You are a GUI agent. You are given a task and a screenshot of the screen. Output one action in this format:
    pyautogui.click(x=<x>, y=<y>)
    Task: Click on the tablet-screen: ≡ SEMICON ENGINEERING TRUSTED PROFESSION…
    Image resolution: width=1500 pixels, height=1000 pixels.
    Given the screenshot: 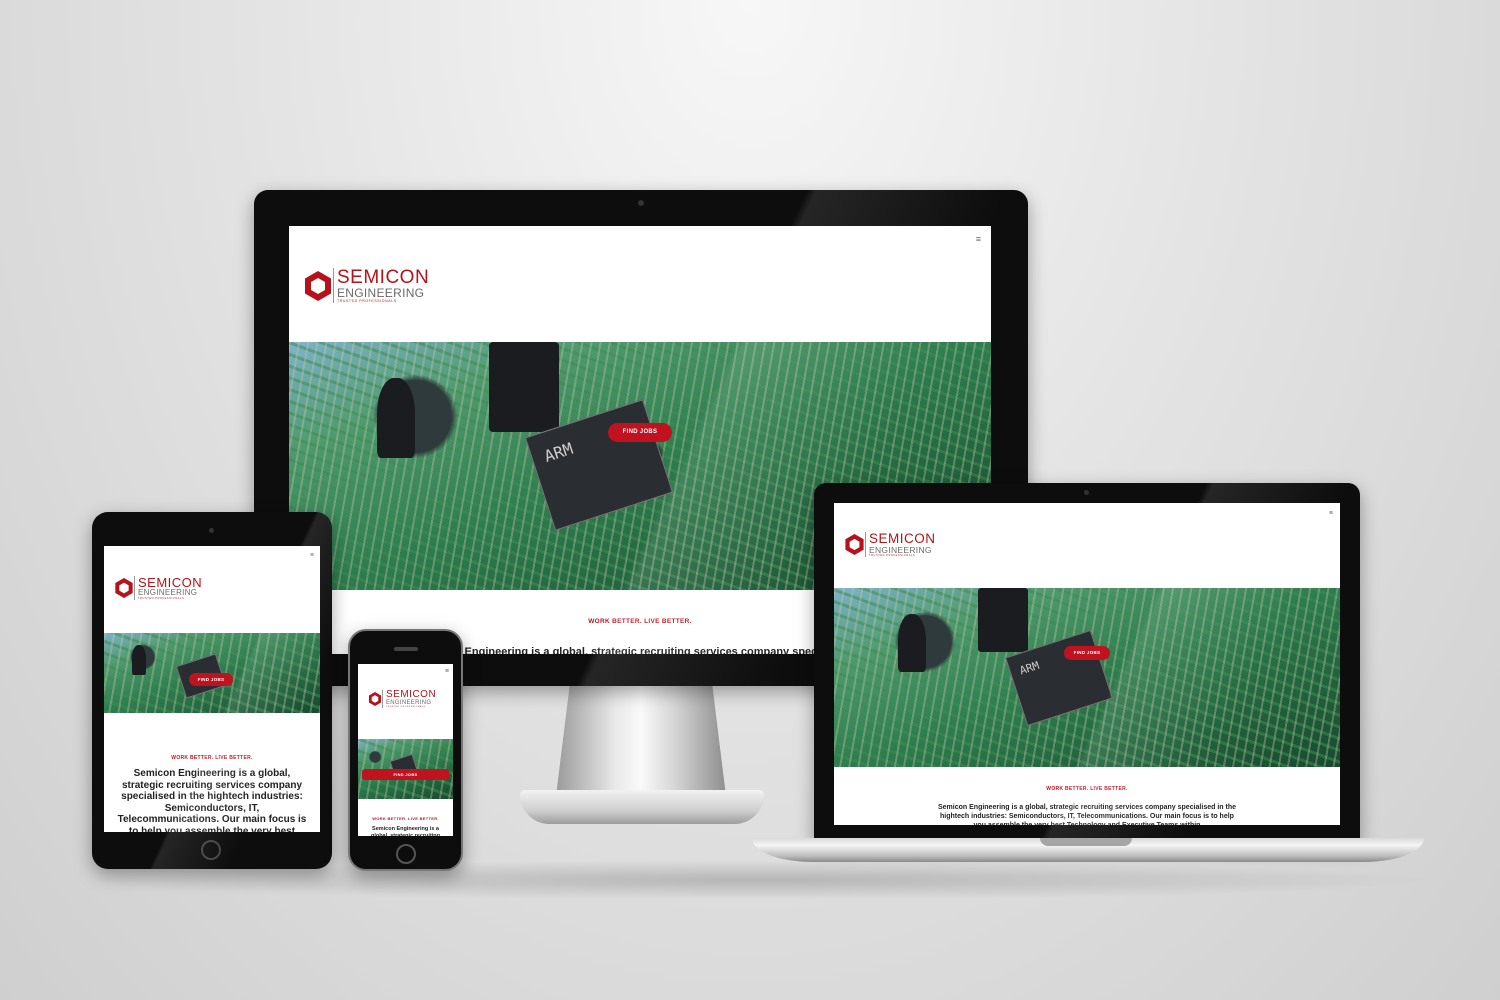 What is the action you would take?
    pyautogui.click(x=212, y=689)
    